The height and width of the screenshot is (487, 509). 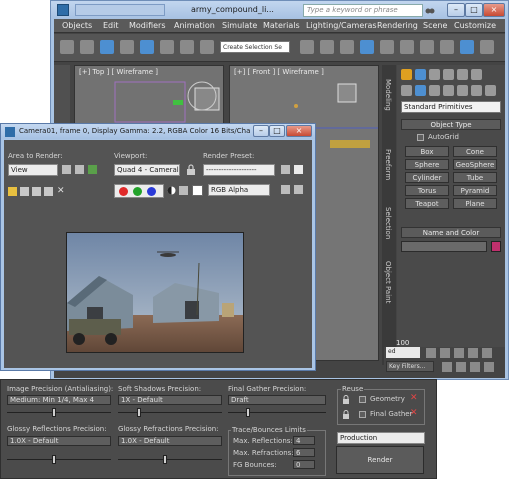 What do you see at coordinates (277, 413) in the screenshot?
I see `final-gather-slider` at bounding box center [277, 413].